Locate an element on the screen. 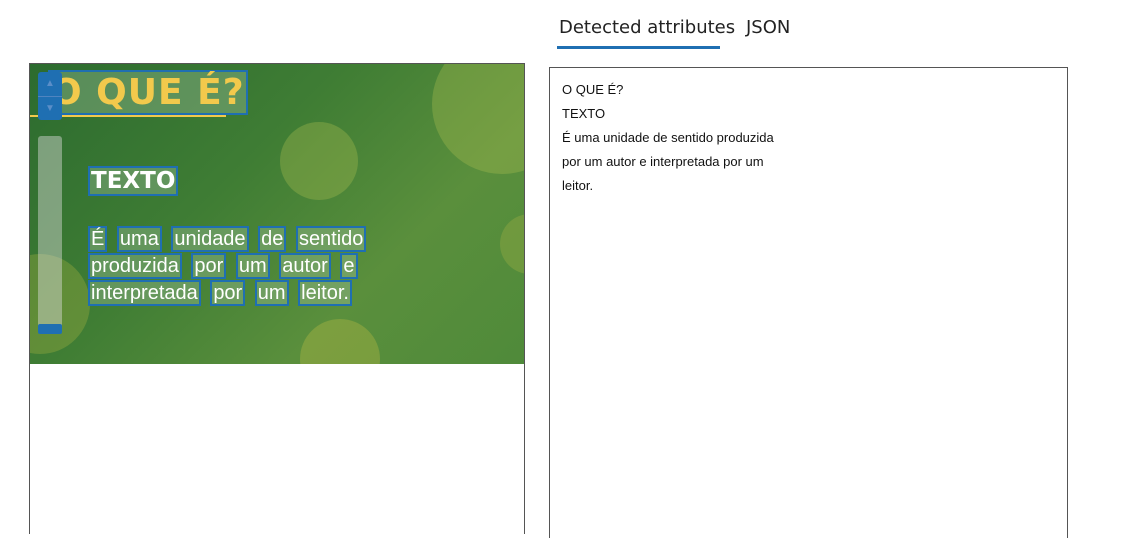 This screenshot has height=538, width=1136. zoom-in-button: ▲ is located at coordinates (50, 84).